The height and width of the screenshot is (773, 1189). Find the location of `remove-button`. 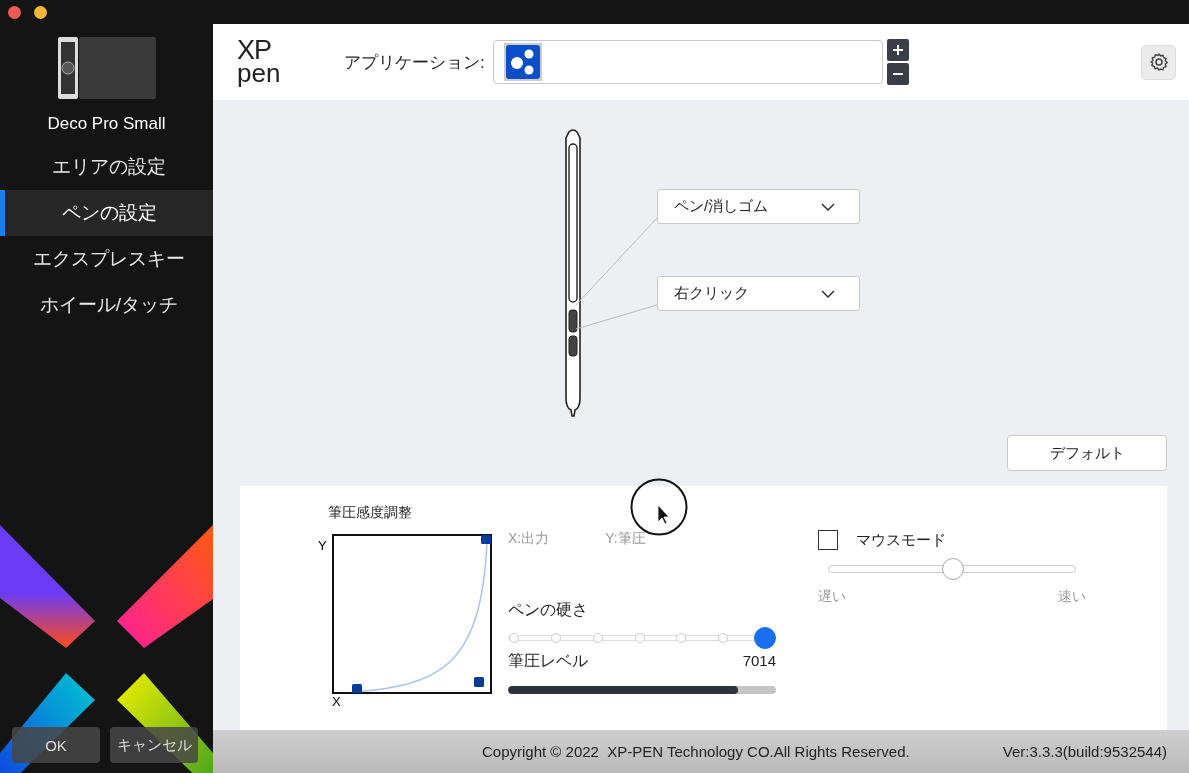

remove-button is located at coordinates (897, 74).